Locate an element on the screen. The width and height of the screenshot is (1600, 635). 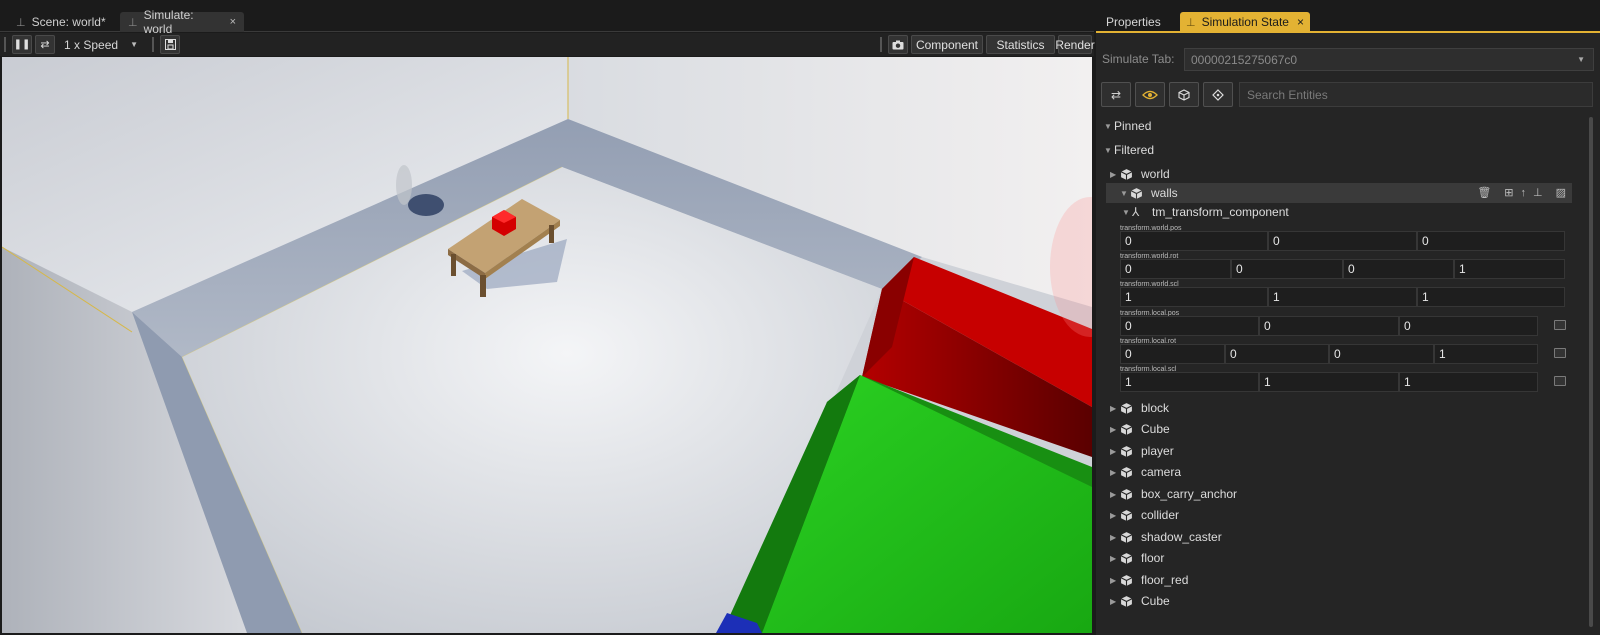
image-icon: ▨ is located at coordinates (1561, 192).